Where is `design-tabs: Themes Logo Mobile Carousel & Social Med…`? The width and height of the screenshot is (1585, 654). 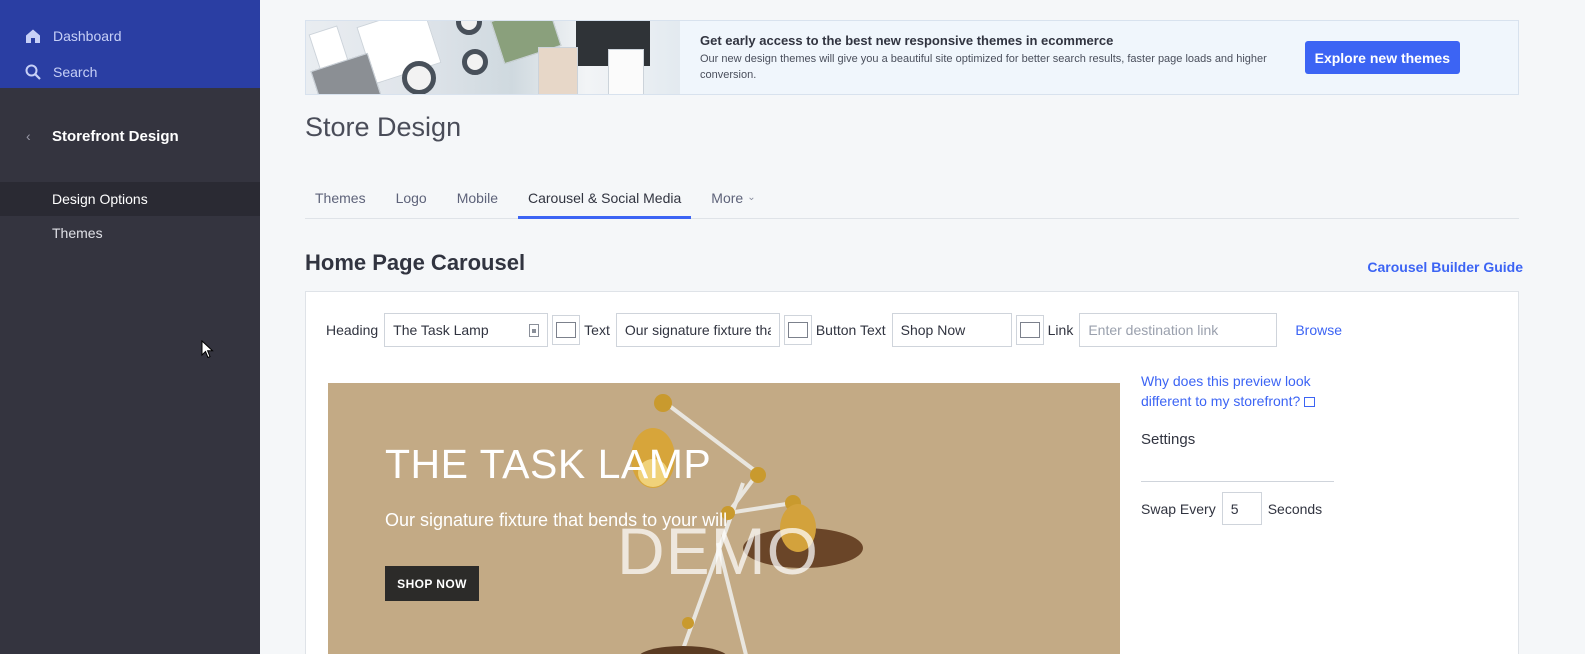 design-tabs: Themes Logo Mobile Carousel & Social Med… is located at coordinates (912, 197).